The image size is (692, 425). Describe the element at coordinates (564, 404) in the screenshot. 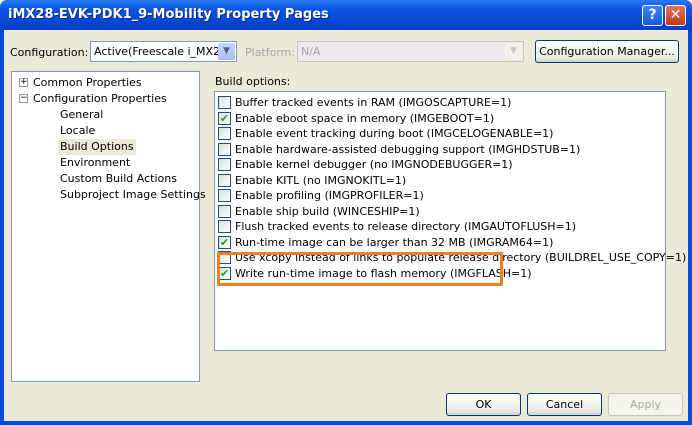

I see `cancel-button: Cancel` at that location.